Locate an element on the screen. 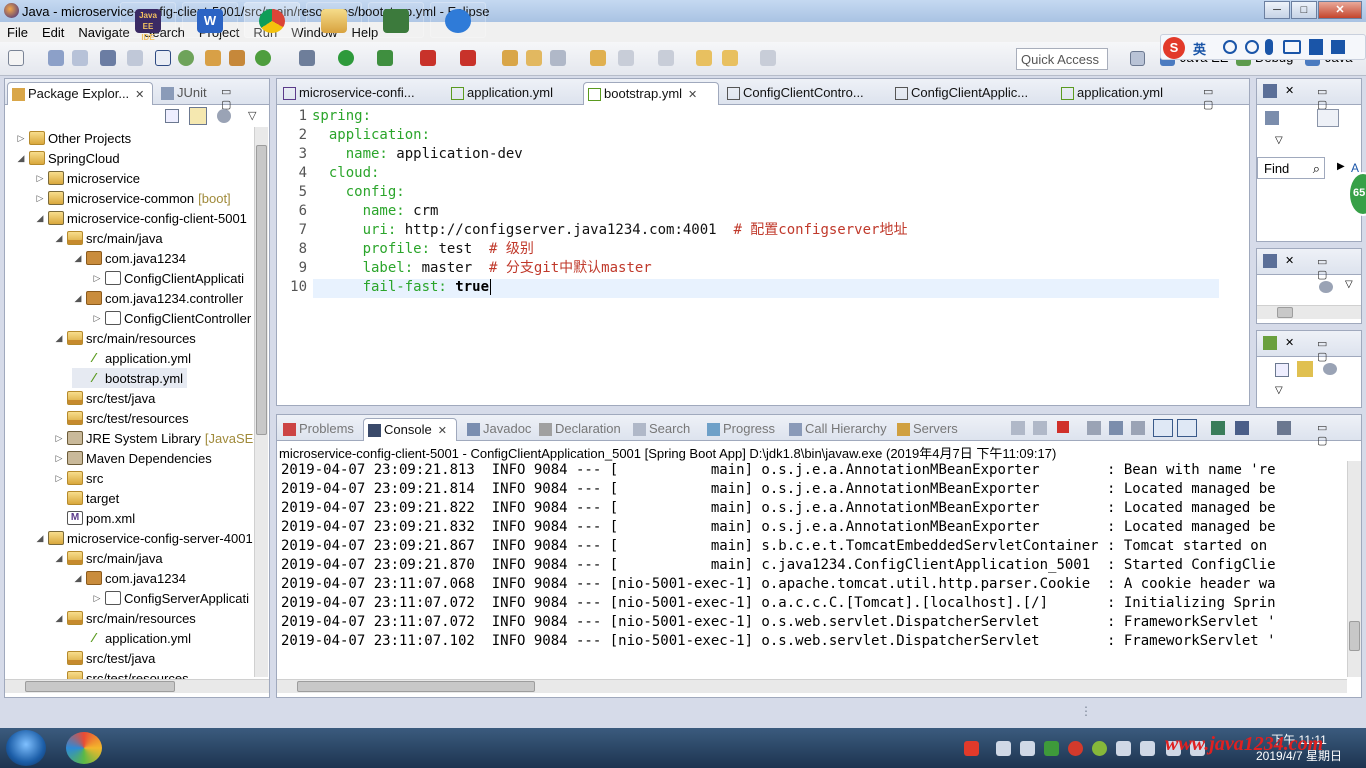 This screenshot has height=768, width=1366. tab-junit: JUnit is located at coordinates (186, 93).